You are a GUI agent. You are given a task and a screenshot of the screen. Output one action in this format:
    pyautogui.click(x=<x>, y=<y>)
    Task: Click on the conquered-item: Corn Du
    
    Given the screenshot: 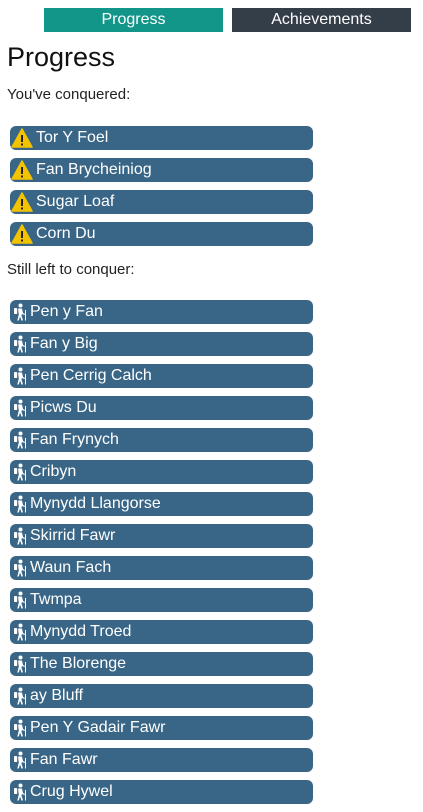 What is the action you would take?
    pyautogui.click(x=161, y=234)
    